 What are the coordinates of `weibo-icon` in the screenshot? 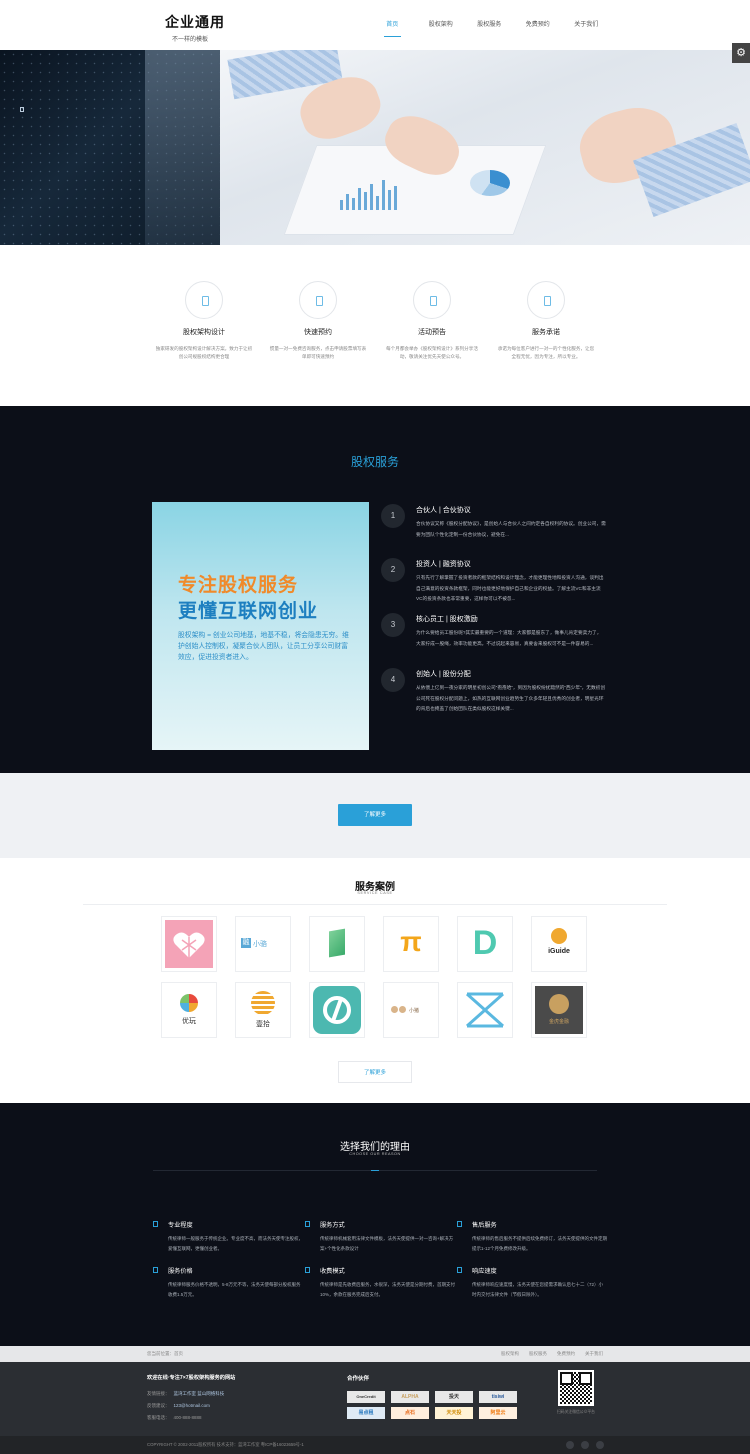 It's located at (570, 1445).